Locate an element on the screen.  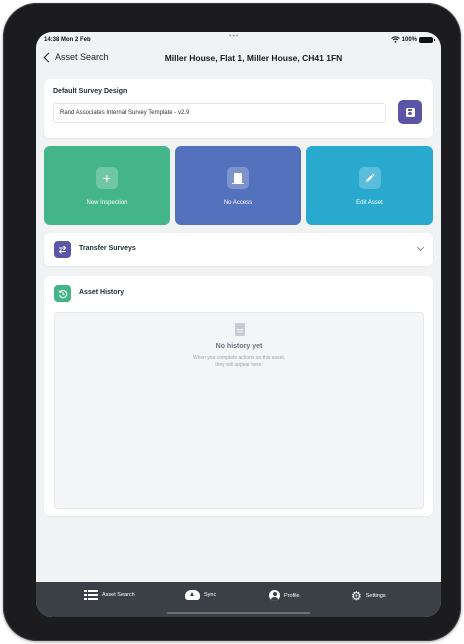
cloud-upload-icon is located at coordinates (192, 595).